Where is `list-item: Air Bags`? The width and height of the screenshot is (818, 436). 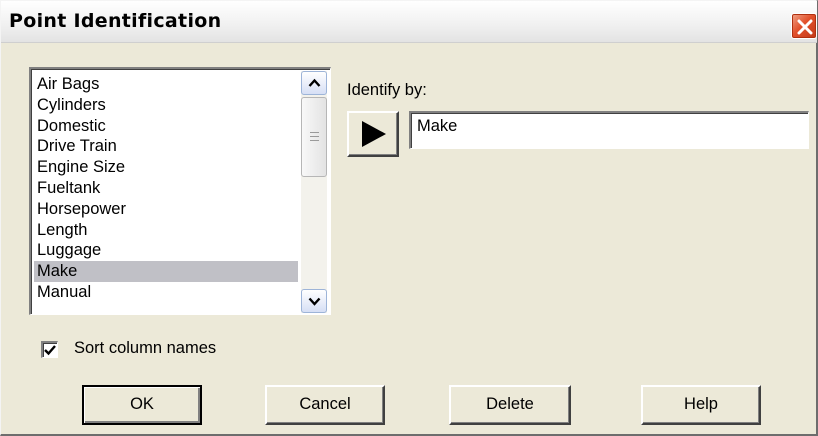 list-item: Air Bags is located at coordinates (166, 84).